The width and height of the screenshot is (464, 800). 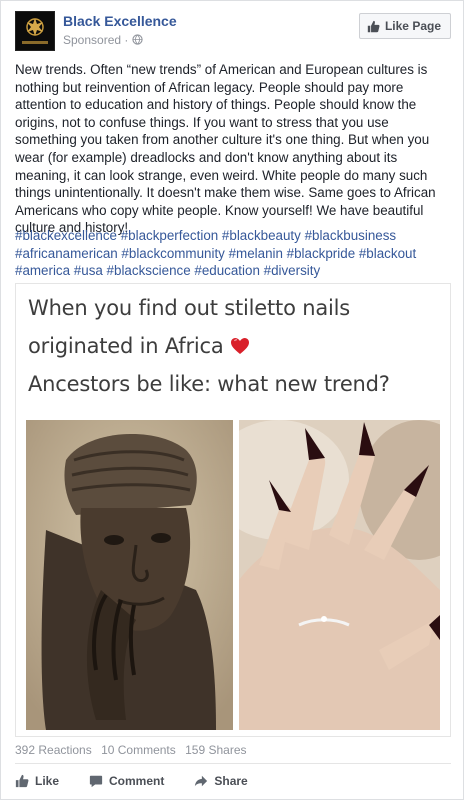 I want to click on meme-caption-line-1: When you find out stiletto nails, so click(x=189, y=308).